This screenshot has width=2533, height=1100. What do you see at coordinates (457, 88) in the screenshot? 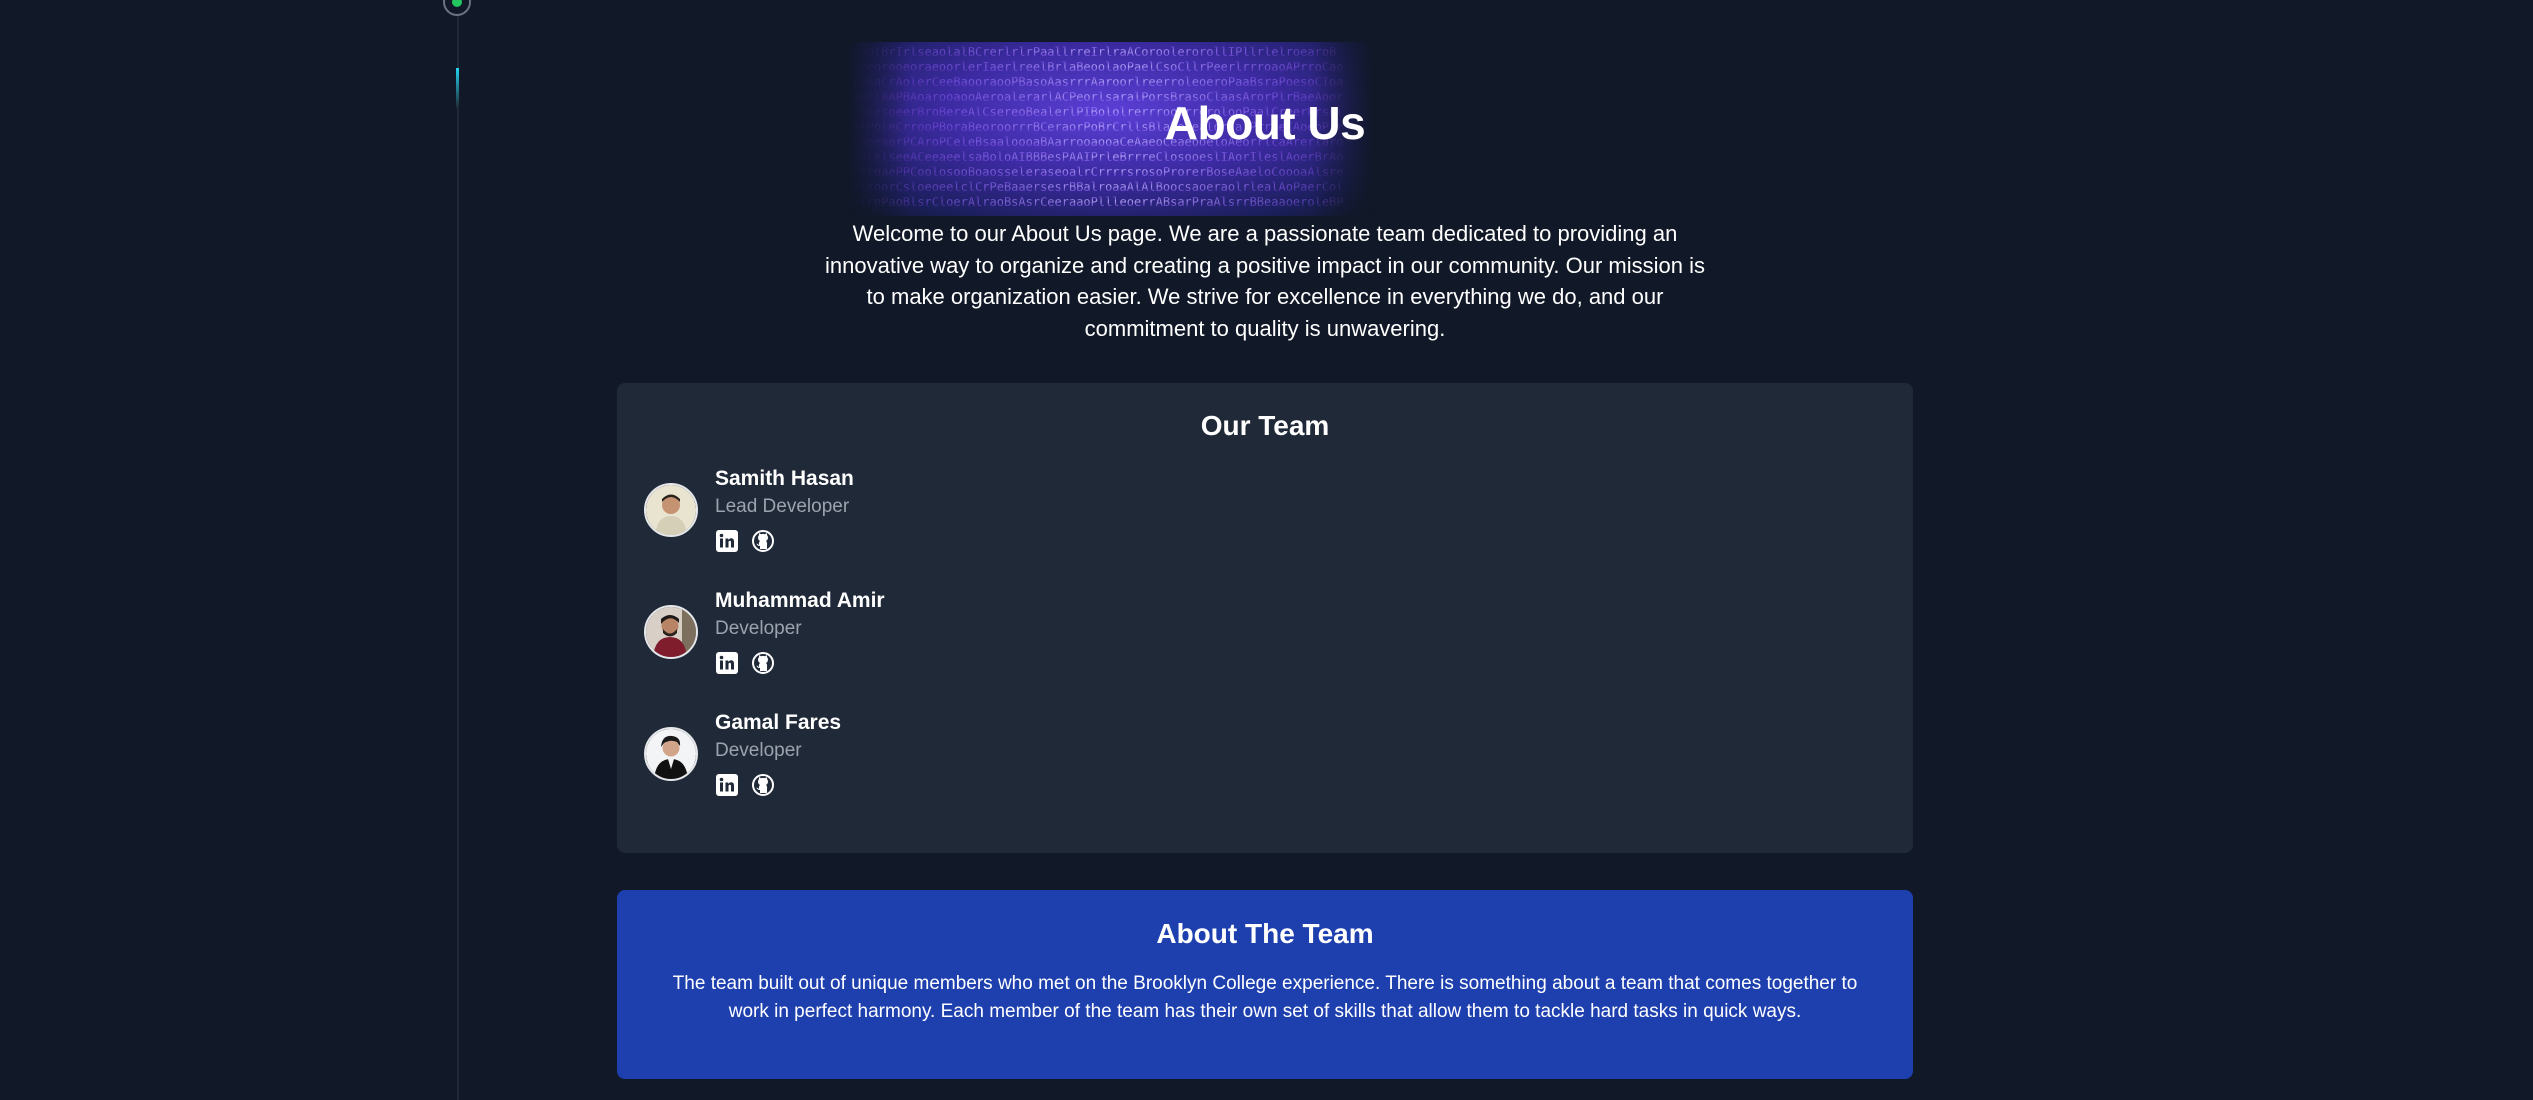
I see `timeline-progress` at bounding box center [457, 88].